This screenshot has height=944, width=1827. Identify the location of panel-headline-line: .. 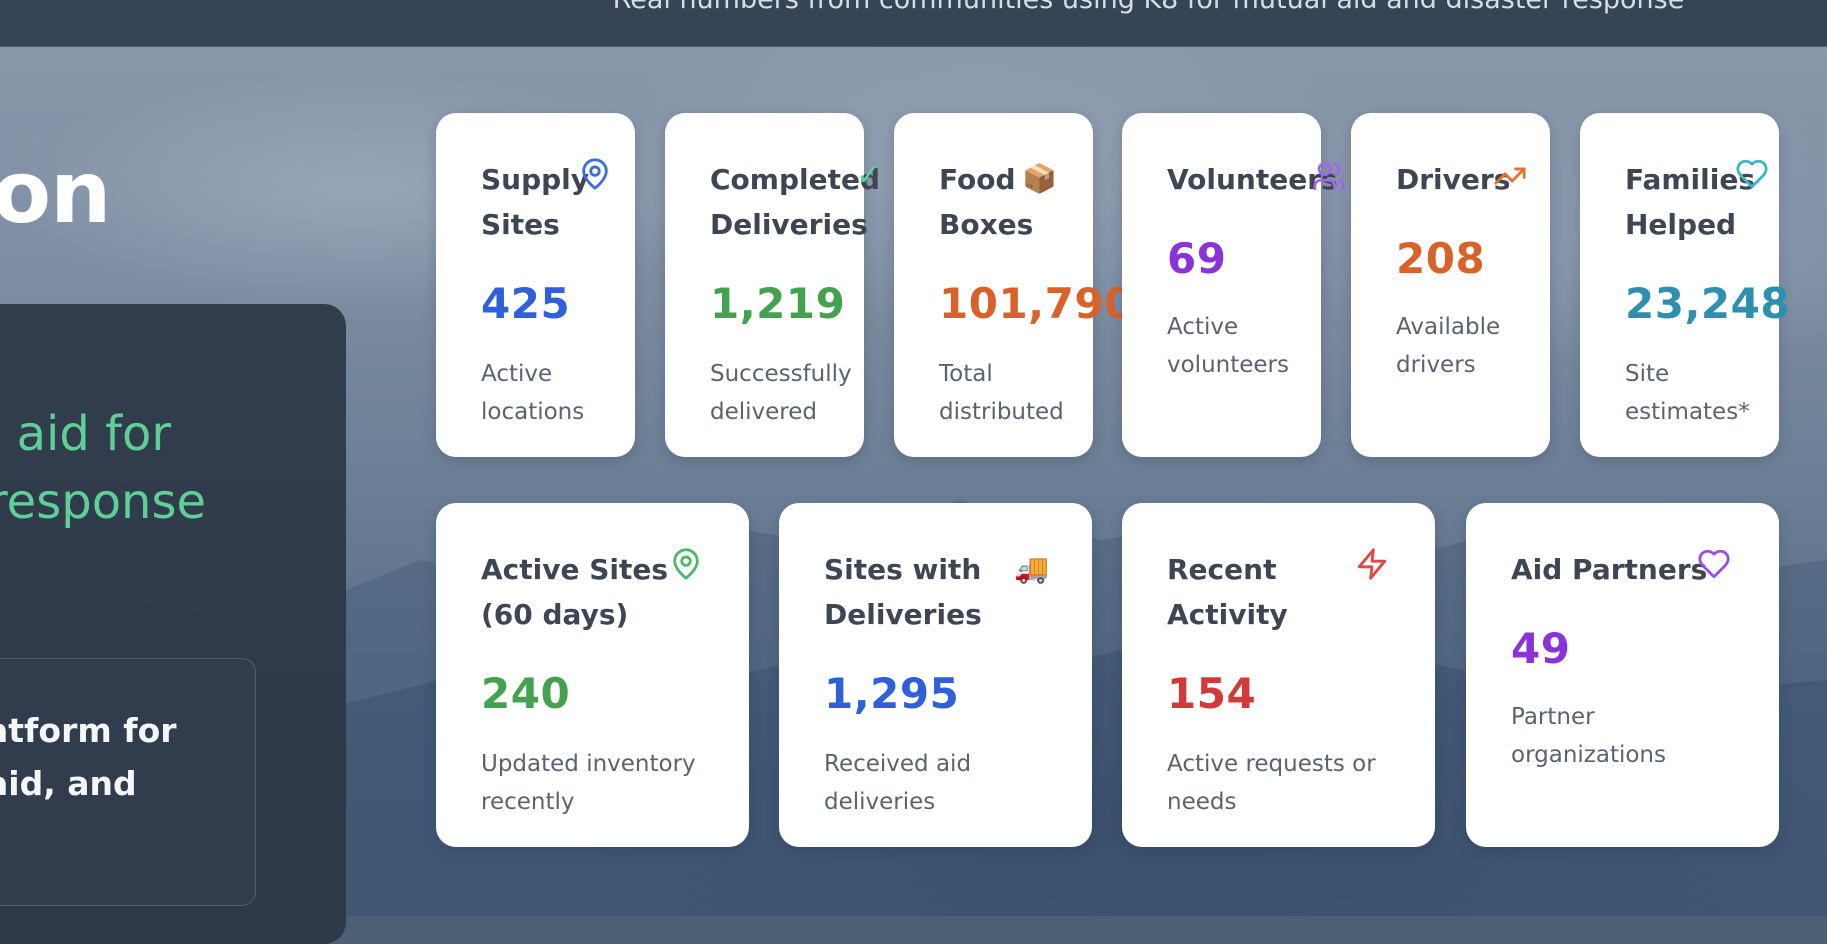
(103, 556).